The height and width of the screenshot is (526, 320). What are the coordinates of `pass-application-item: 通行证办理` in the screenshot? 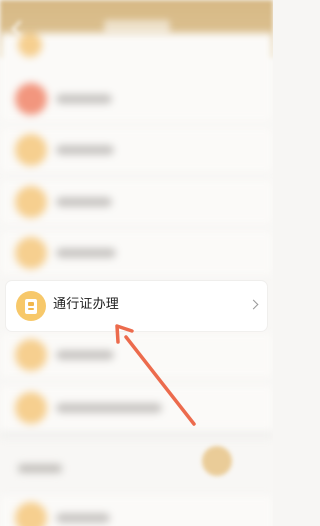 It's located at (136, 306).